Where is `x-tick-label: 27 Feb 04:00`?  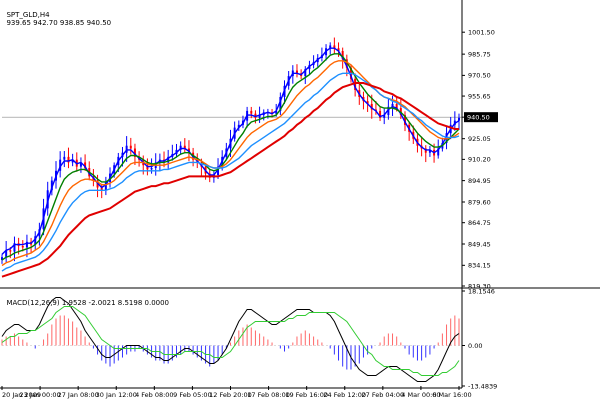
x-tick-label: 27 Feb 04:00 is located at coordinates (383, 395).